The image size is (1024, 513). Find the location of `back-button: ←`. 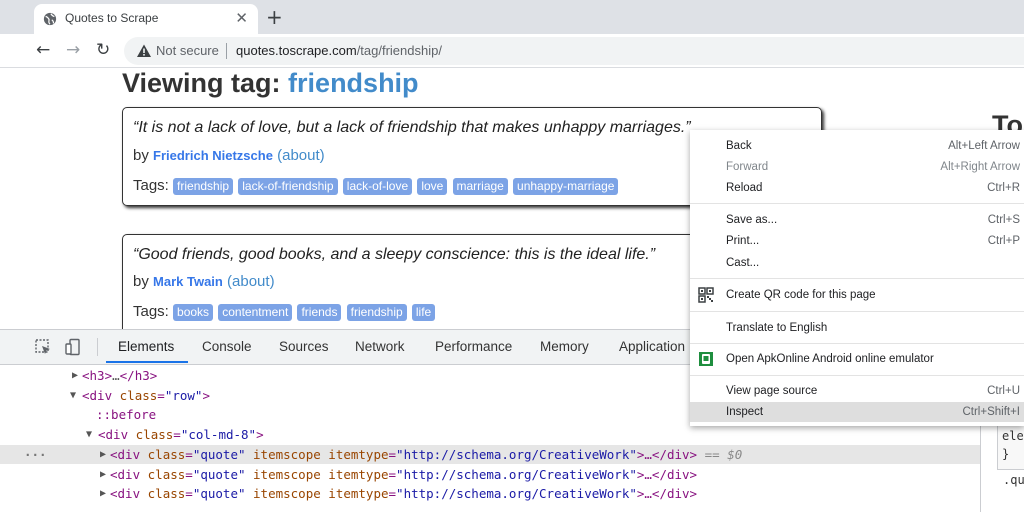

back-button: ← is located at coordinates (43, 50).